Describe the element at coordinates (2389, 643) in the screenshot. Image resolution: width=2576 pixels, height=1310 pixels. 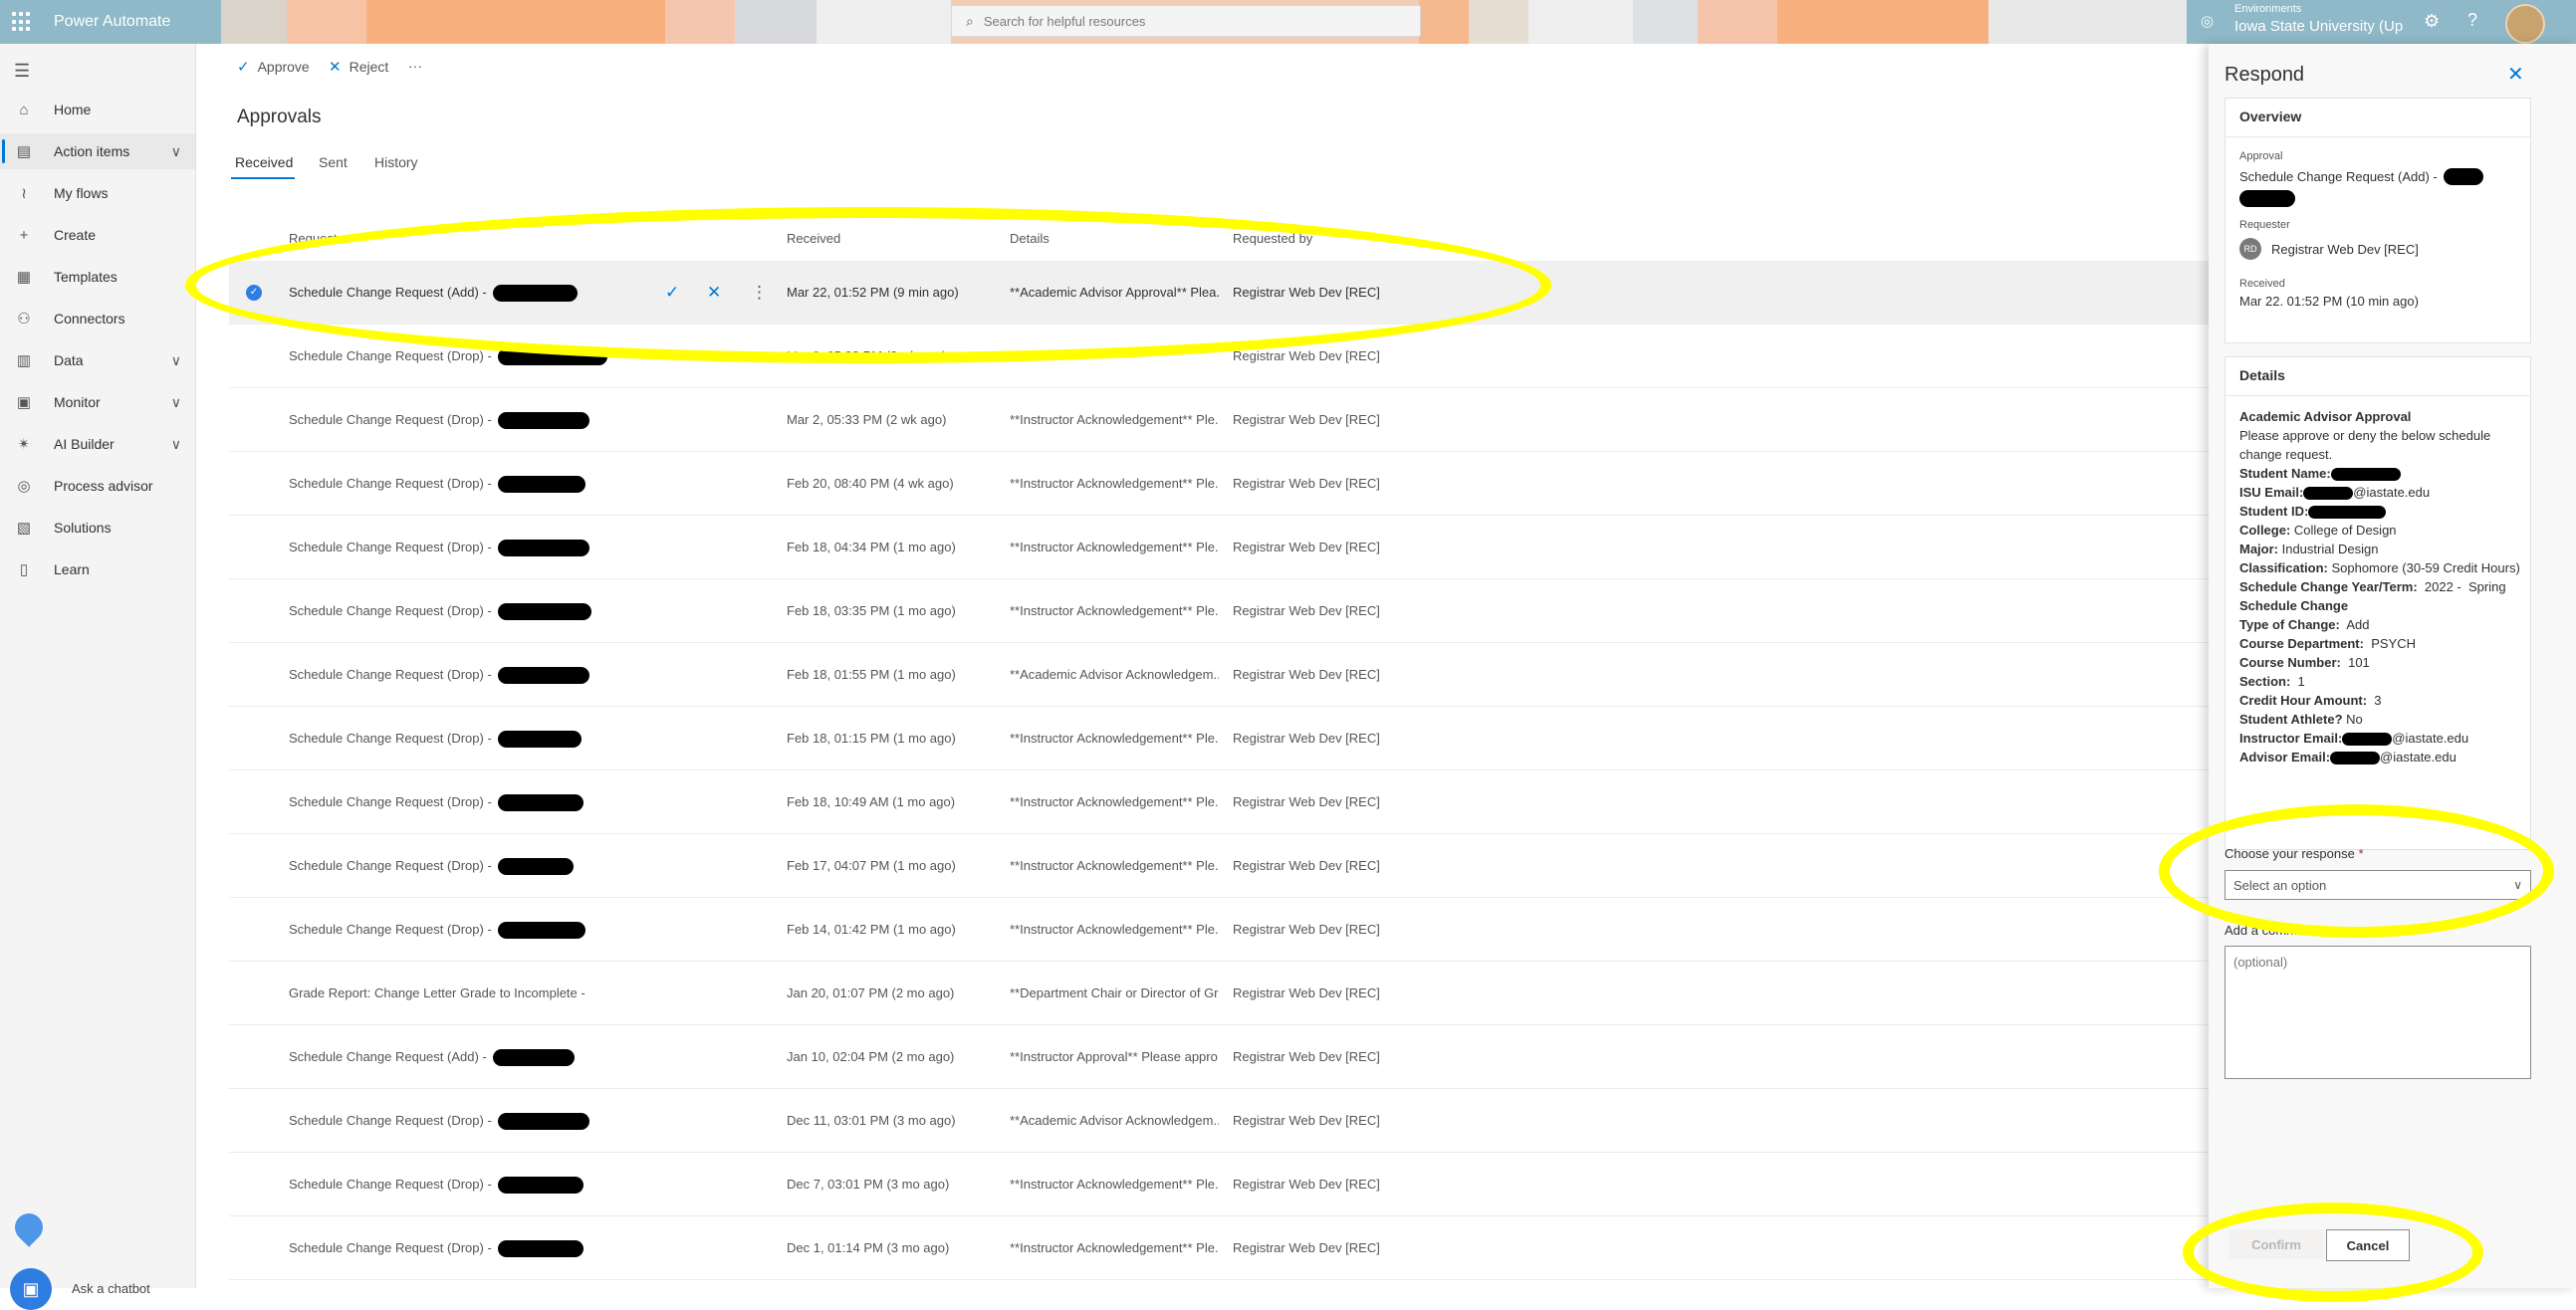
I see `detail-value: PSYCH` at that location.